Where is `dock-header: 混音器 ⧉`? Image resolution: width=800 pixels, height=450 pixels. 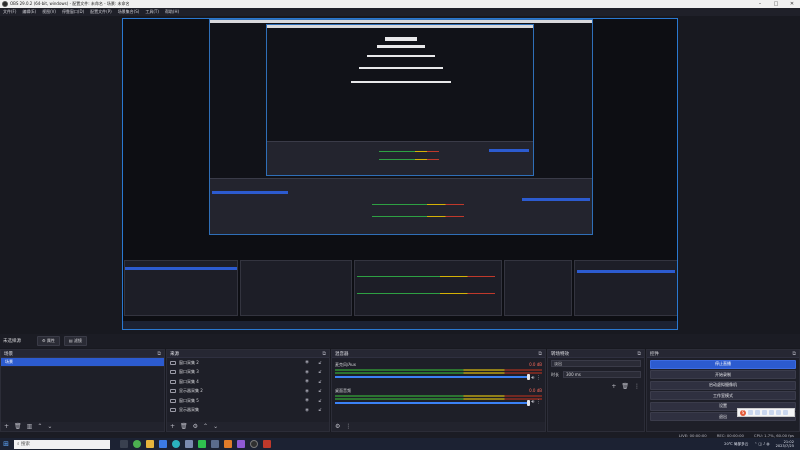 dock-header: 混音器 ⧉ is located at coordinates (438, 354).